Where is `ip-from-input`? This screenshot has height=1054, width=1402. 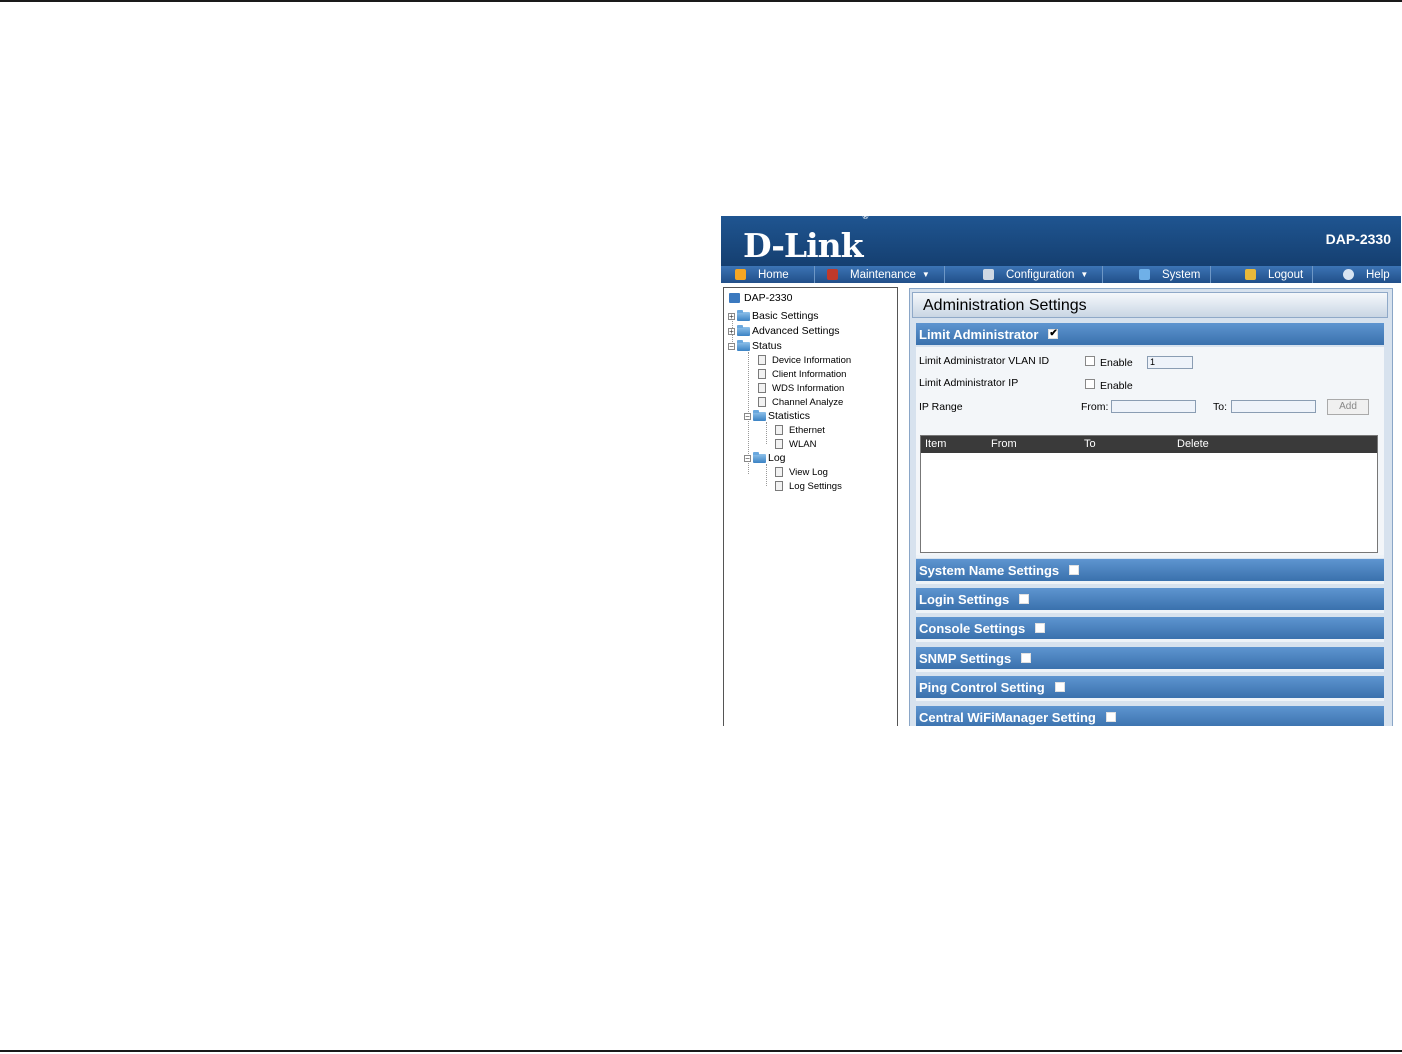
ip-from-input is located at coordinates (1153, 406).